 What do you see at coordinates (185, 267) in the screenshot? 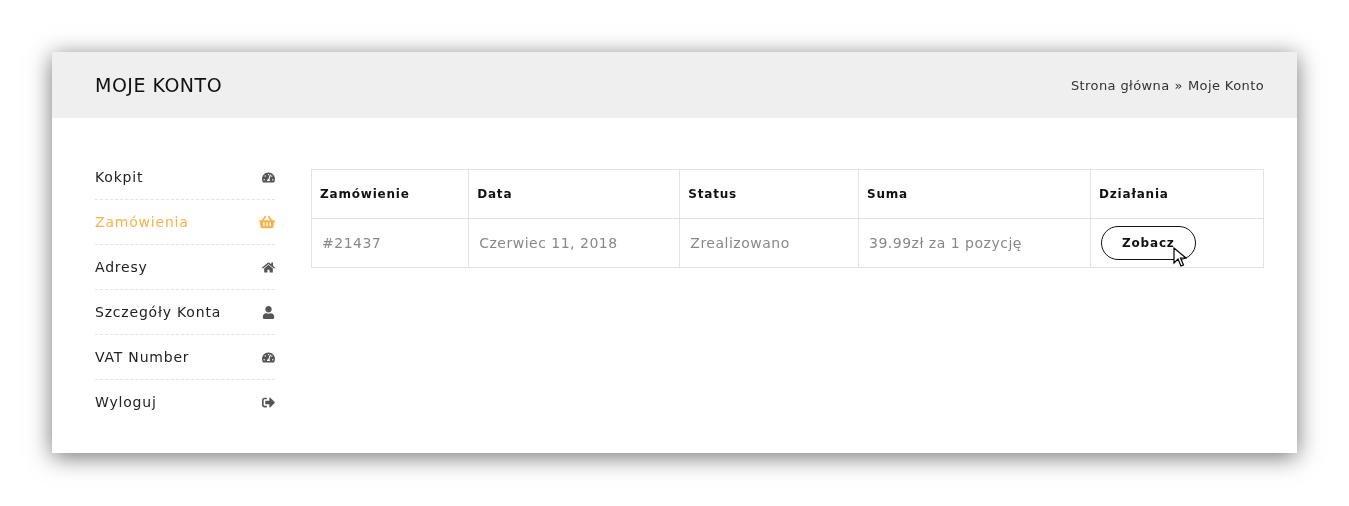
I see `sidebar-item: Adresy` at bounding box center [185, 267].